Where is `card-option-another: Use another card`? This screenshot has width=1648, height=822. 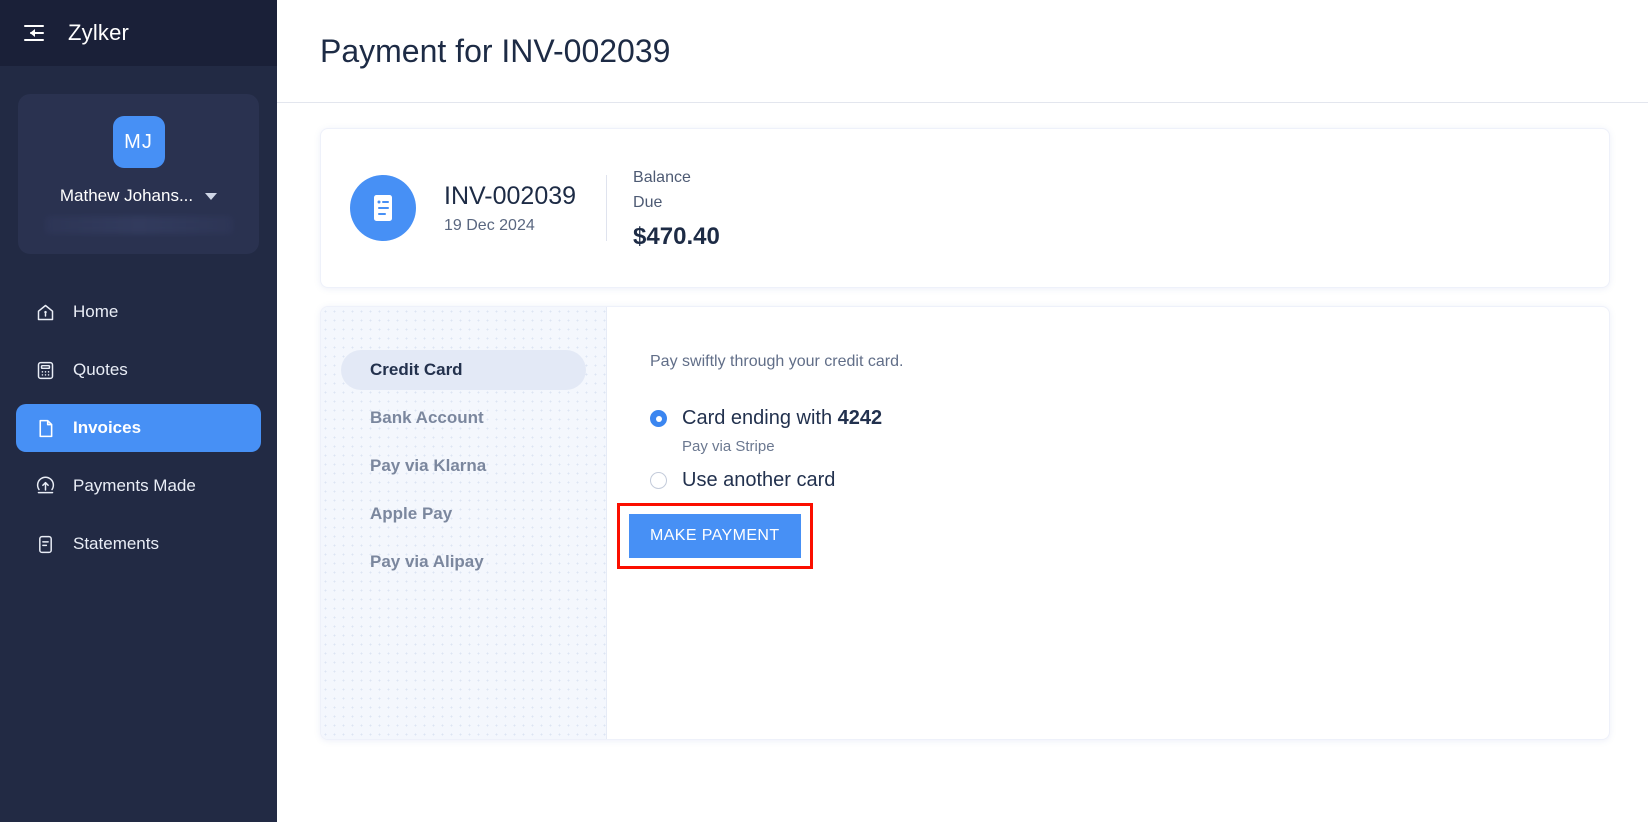 card-option-another: Use another card is located at coordinates (1129, 480).